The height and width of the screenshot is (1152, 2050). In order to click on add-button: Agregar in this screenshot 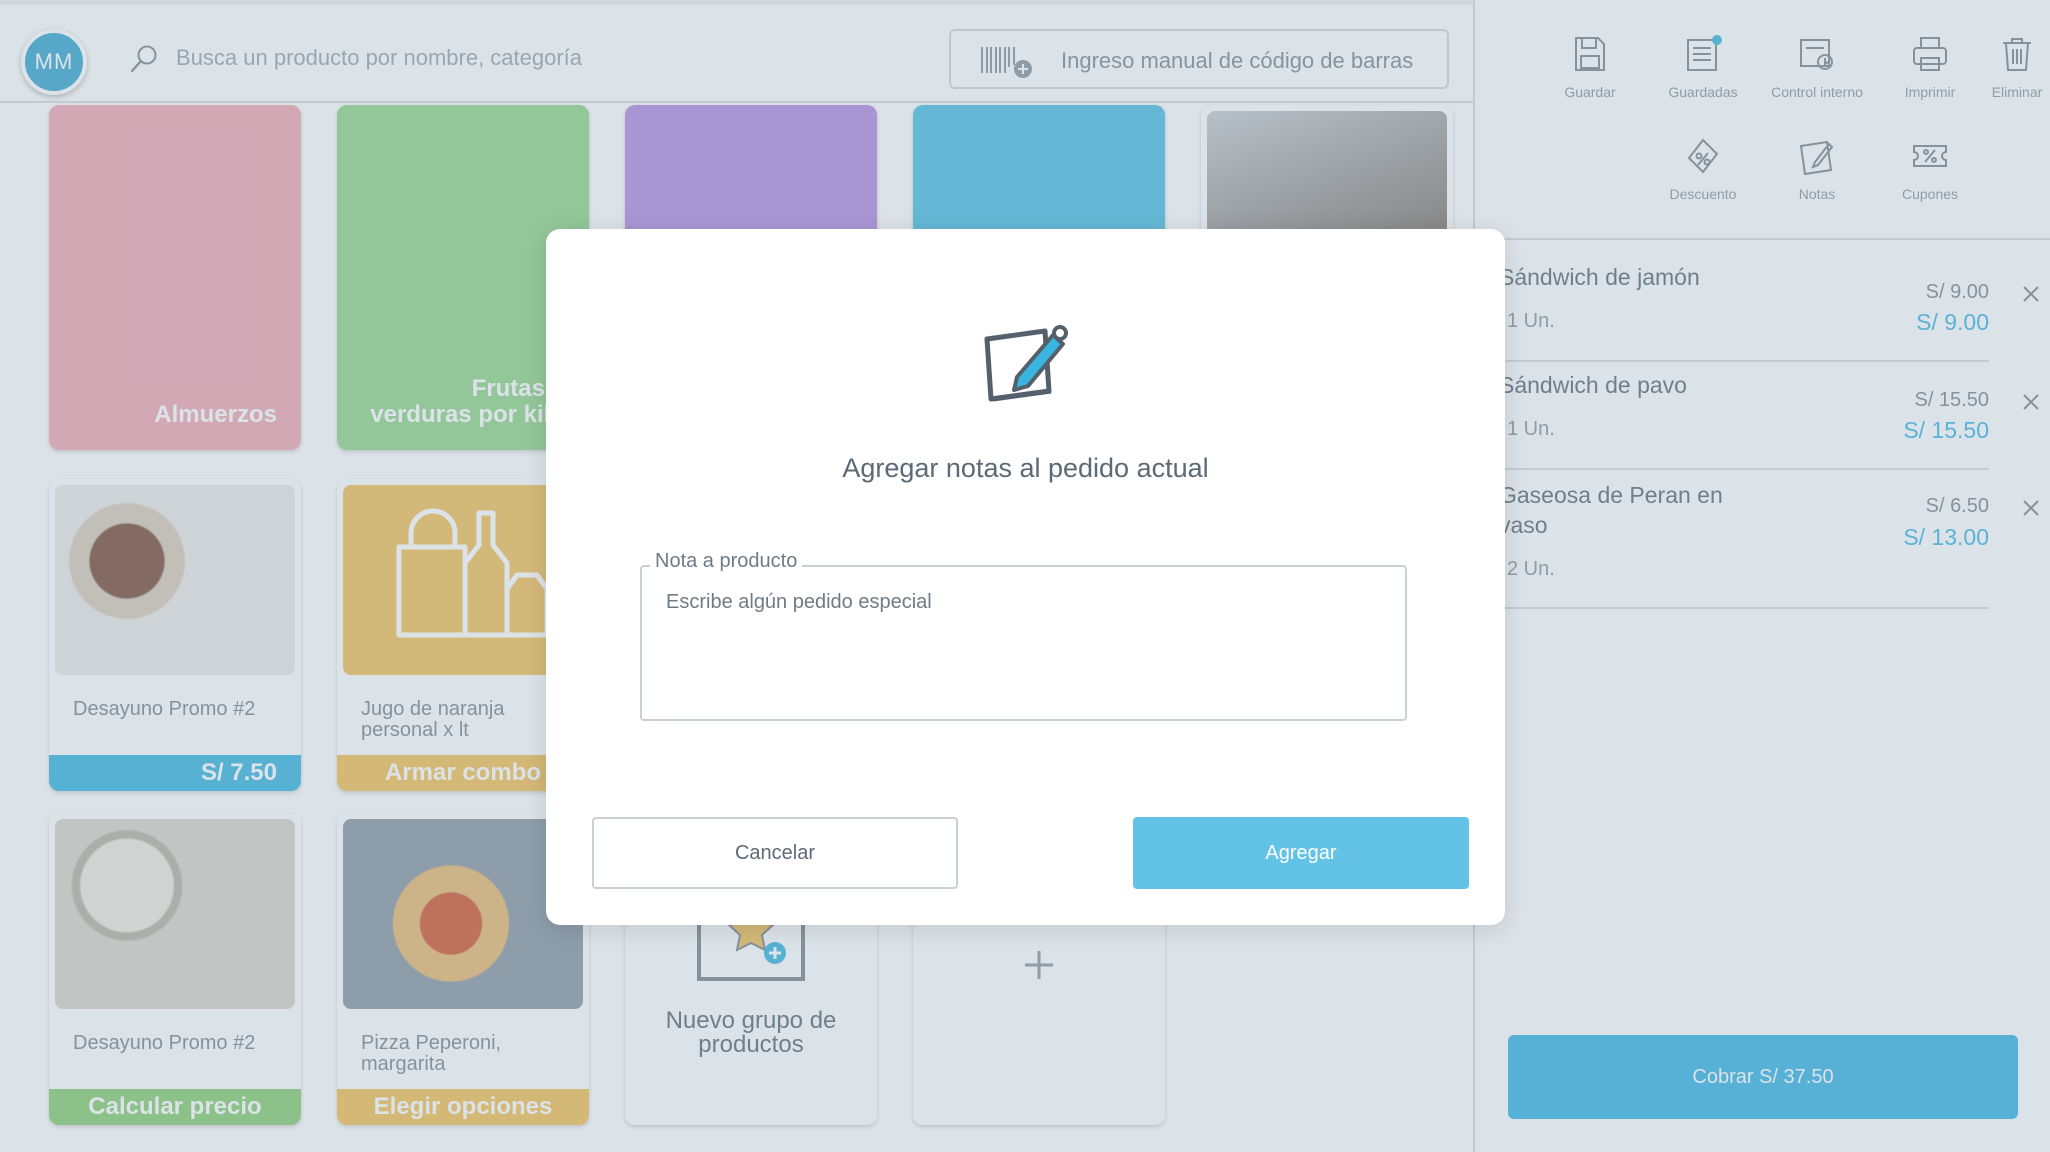, I will do `click(1301, 853)`.